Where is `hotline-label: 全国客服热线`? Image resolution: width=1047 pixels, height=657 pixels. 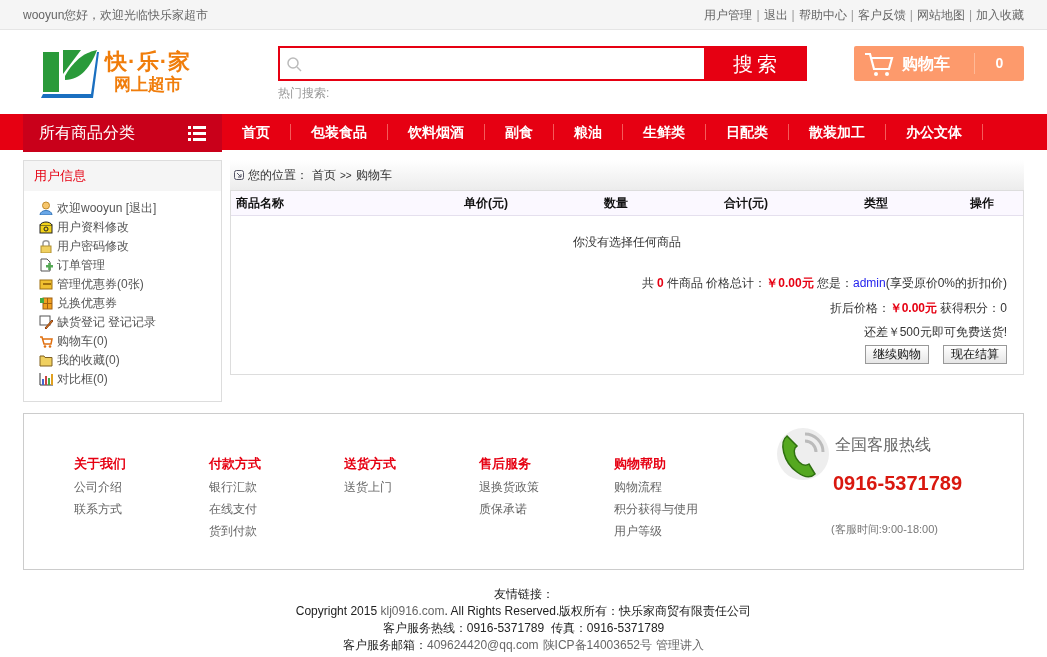
hotline-label: 全国客服热线 is located at coordinates (883, 445).